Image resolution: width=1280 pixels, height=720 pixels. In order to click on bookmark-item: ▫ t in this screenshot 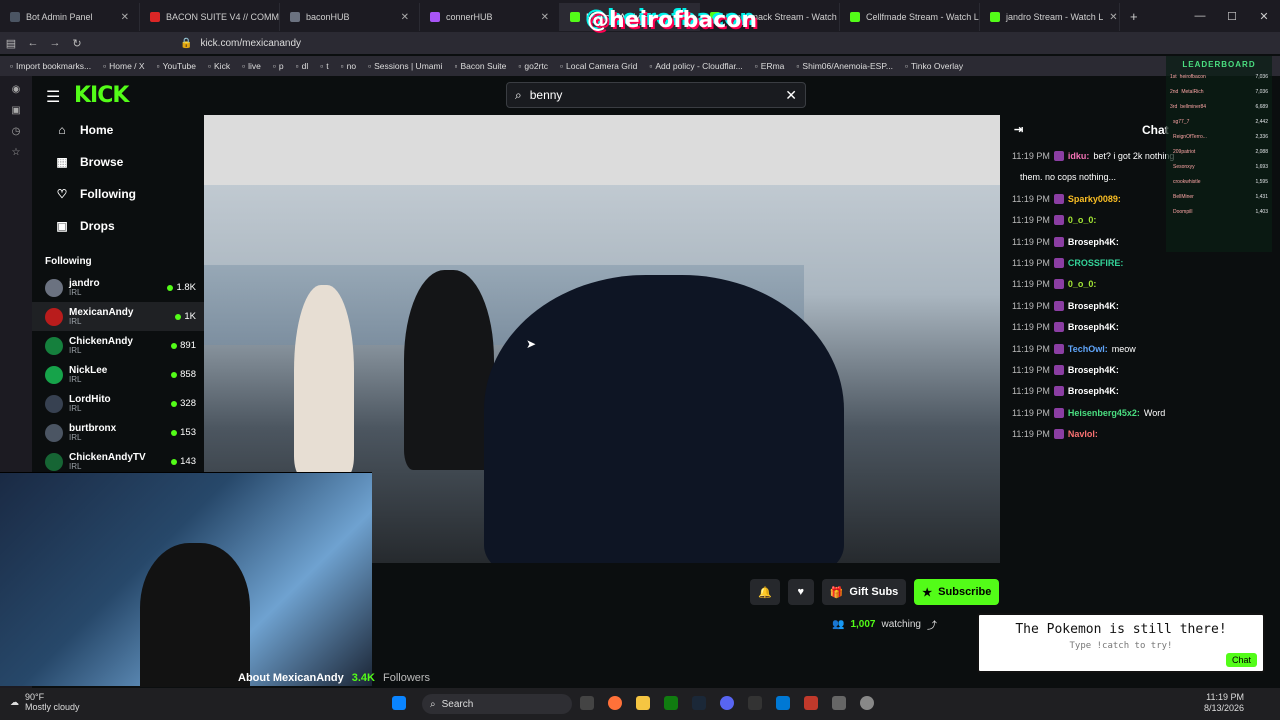, I will do `click(324, 66)`.